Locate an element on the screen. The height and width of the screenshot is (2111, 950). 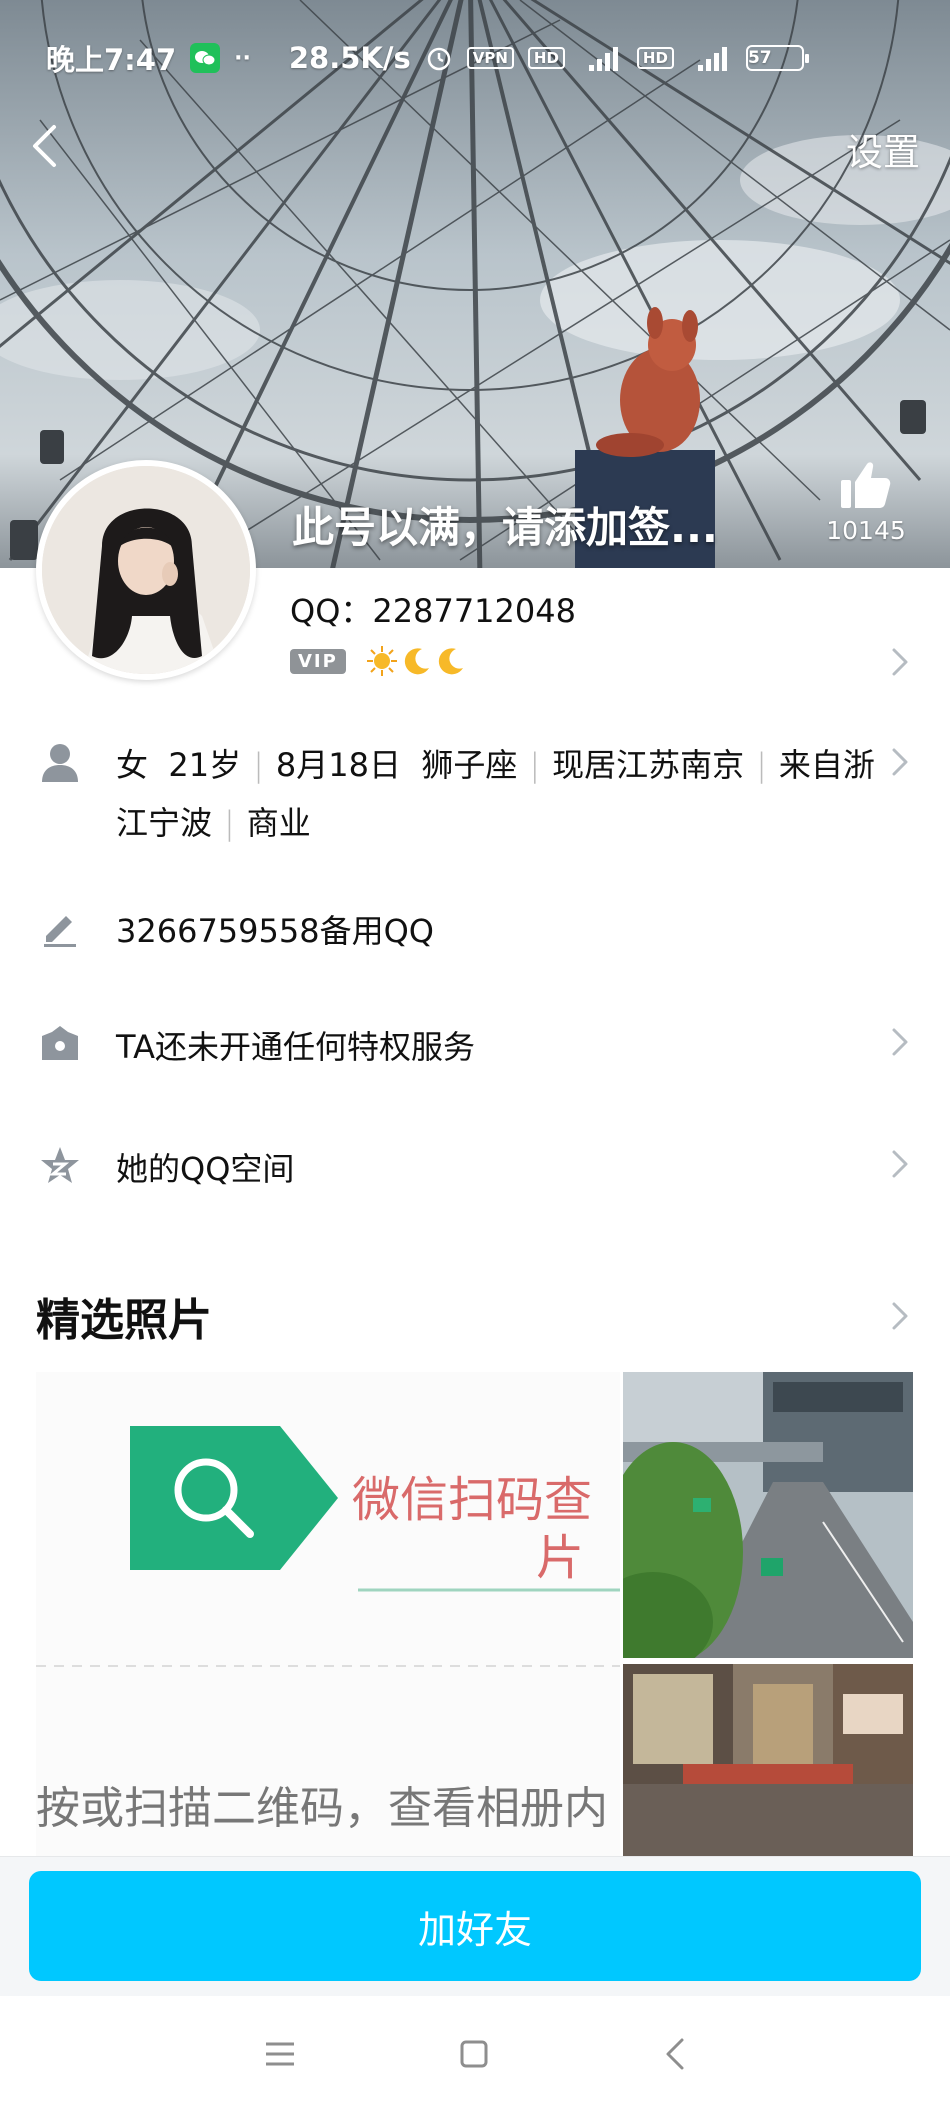
chevron-left-icon is located at coordinates (44, 146).